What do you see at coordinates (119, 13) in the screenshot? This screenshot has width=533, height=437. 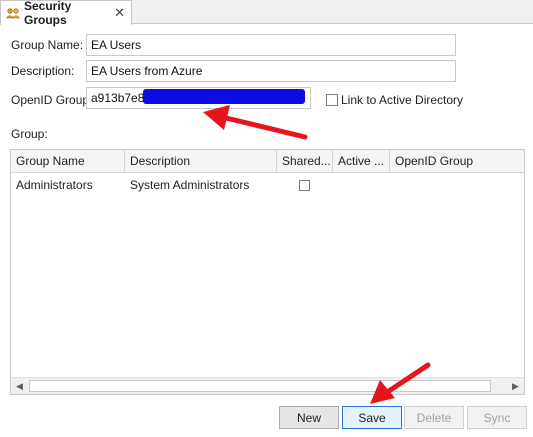 I see `close-icon: ✕` at bounding box center [119, 13].